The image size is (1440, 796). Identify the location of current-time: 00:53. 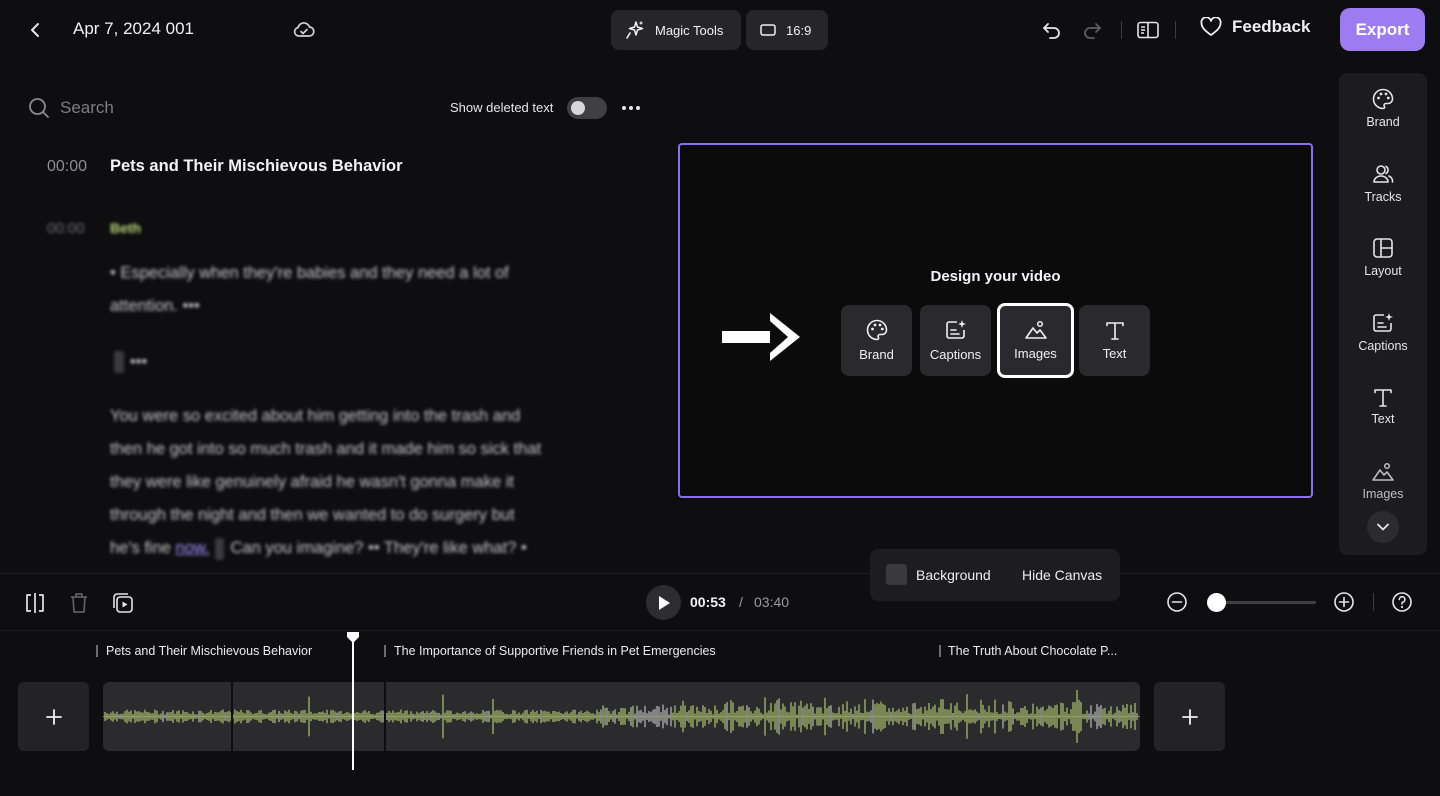
(708, 602).